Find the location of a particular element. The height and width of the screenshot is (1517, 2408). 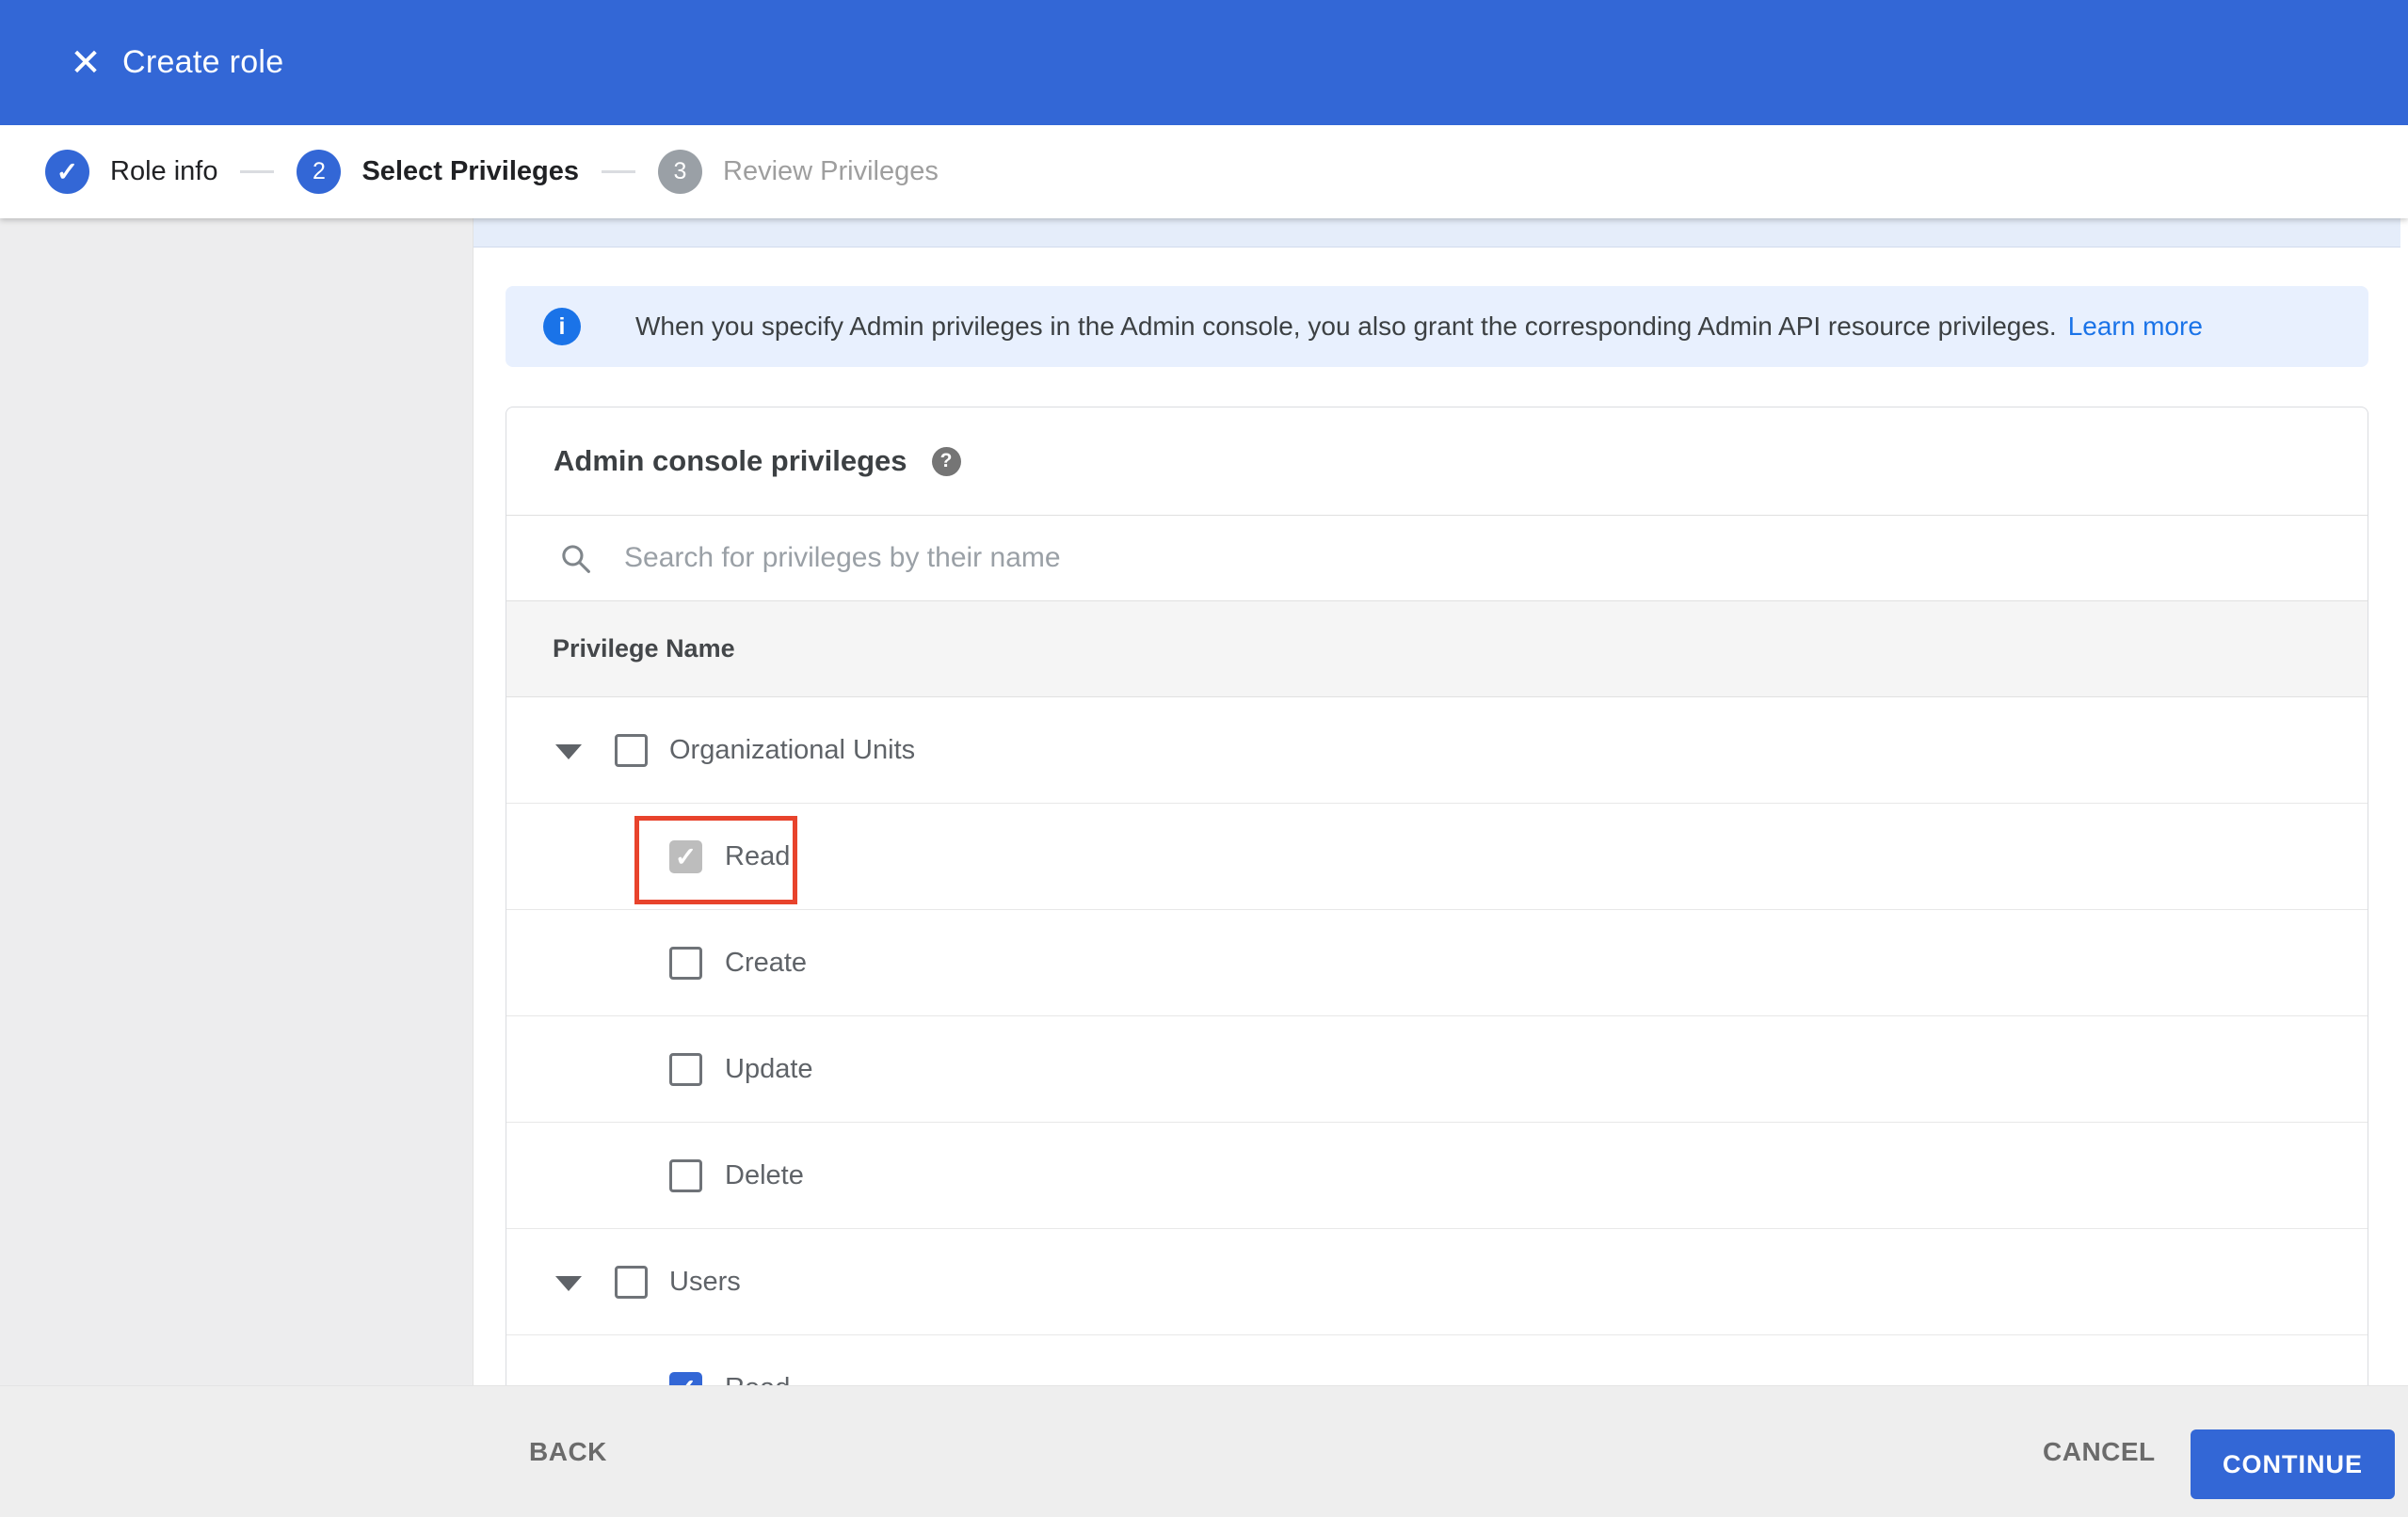

privilege-row-organizational-units: Organizational Units is located at coordinates (1437, 750).